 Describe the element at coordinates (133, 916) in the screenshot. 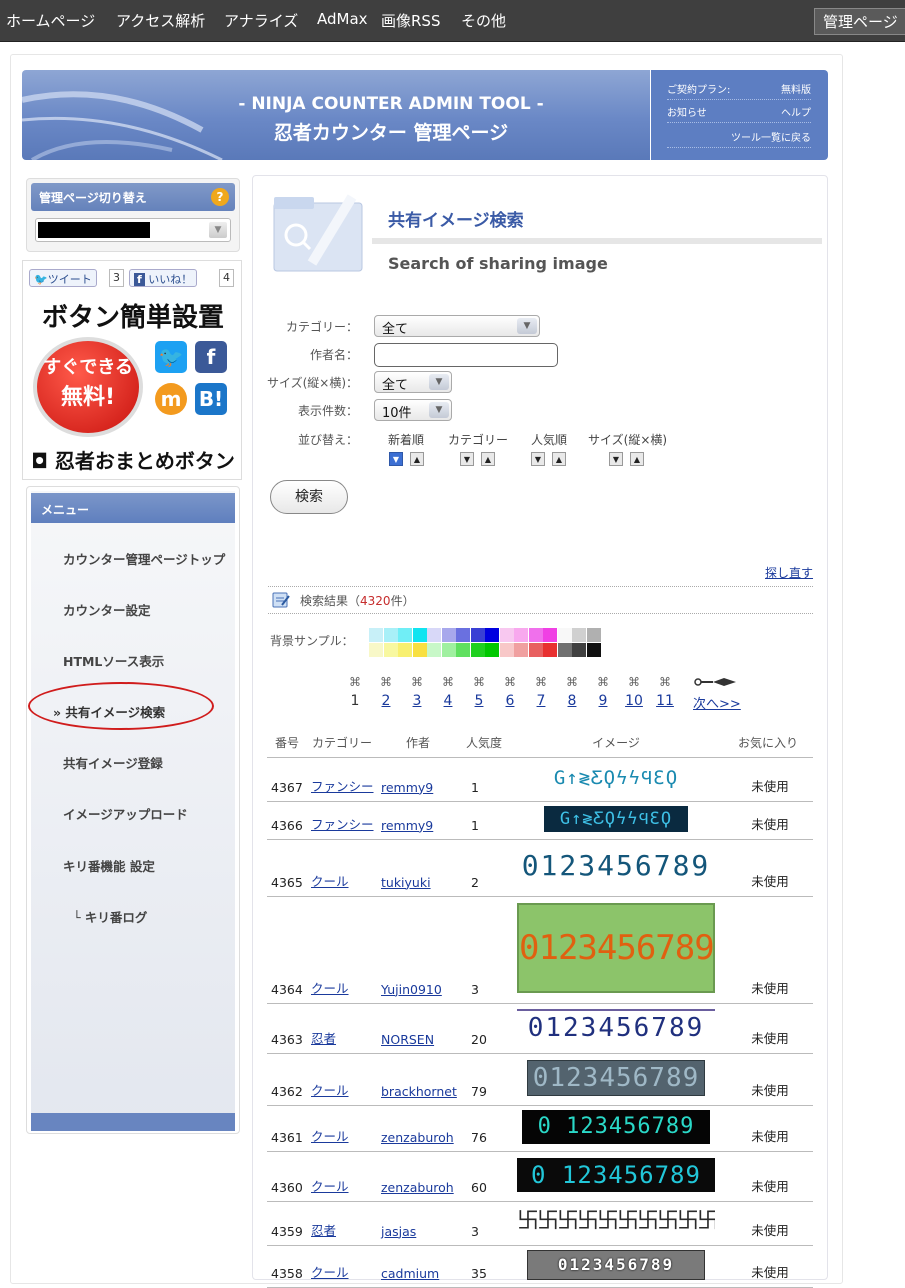

I see `menu-item-kiriban-log: └ キリ番ログ` at that location.